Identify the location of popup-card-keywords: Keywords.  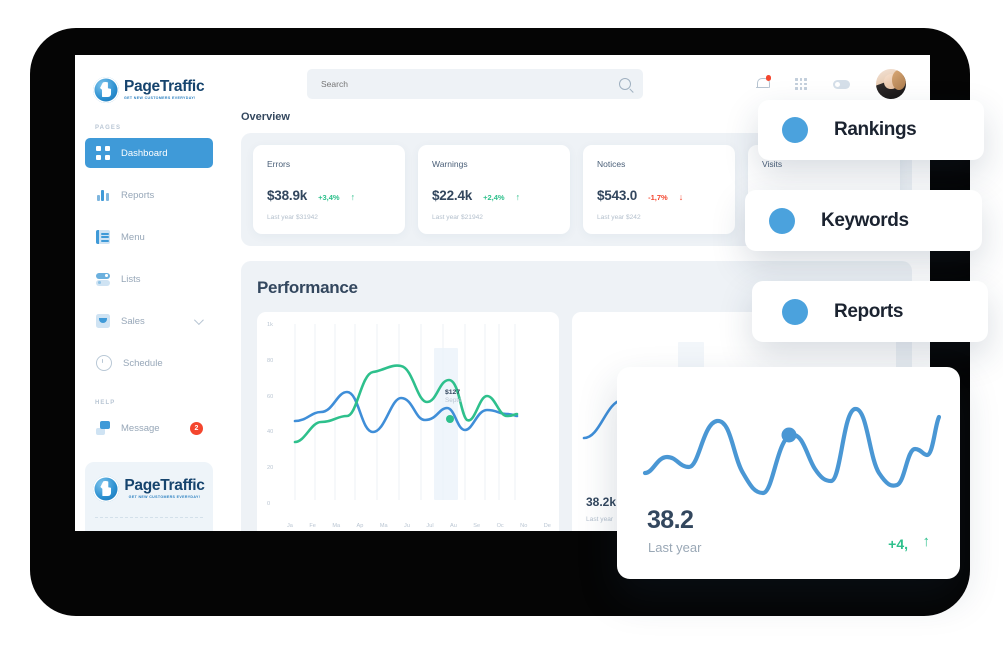
(863, 220).